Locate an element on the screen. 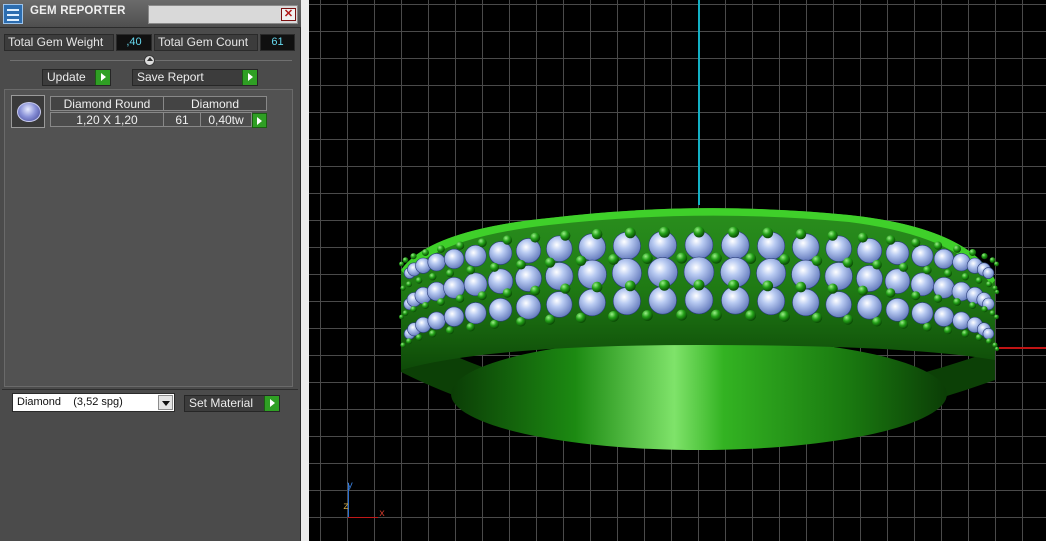 This screenshot has width=1046, height=541. gem-row-action-icon is located at coordinates (259, 120).